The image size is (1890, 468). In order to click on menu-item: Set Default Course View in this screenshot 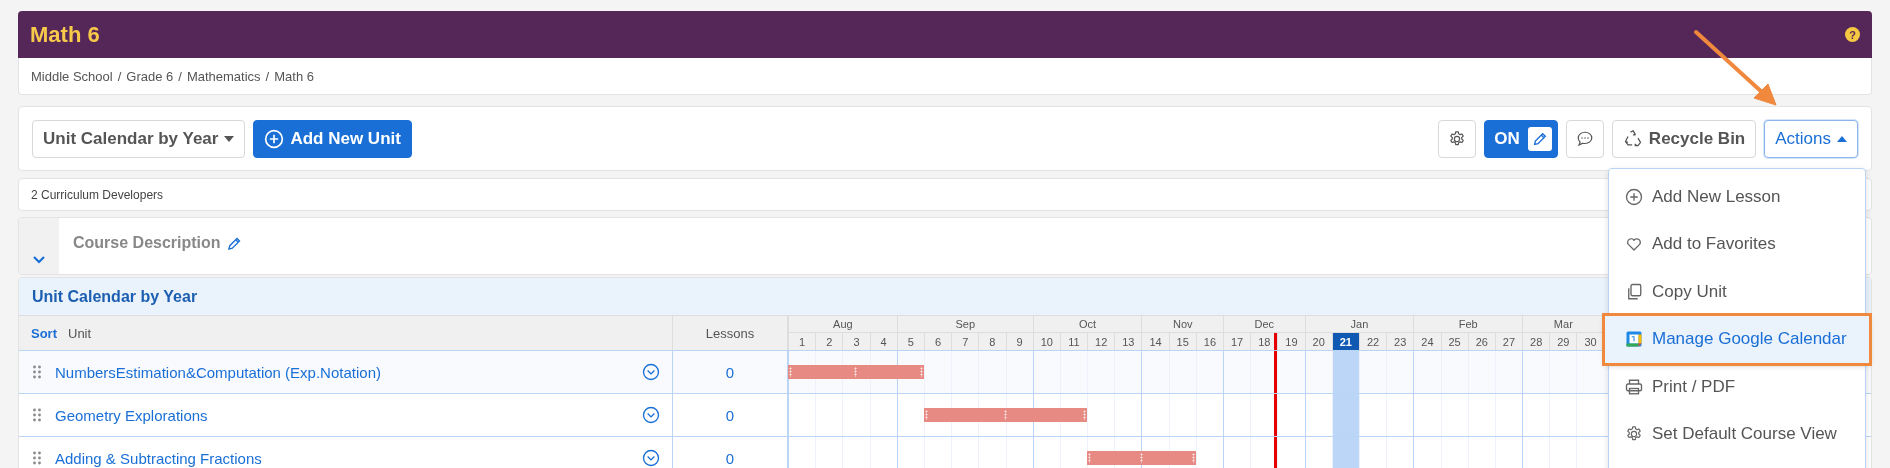, I will do `click(1737, 434)`.